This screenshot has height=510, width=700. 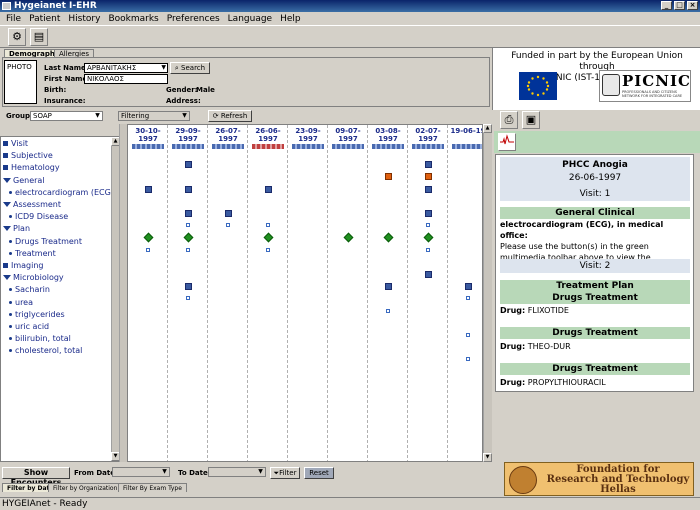 What do you see at coordinates (250, 18) in the screenshot?
I see `menu-language: Language` at bounding box center [250, 18].